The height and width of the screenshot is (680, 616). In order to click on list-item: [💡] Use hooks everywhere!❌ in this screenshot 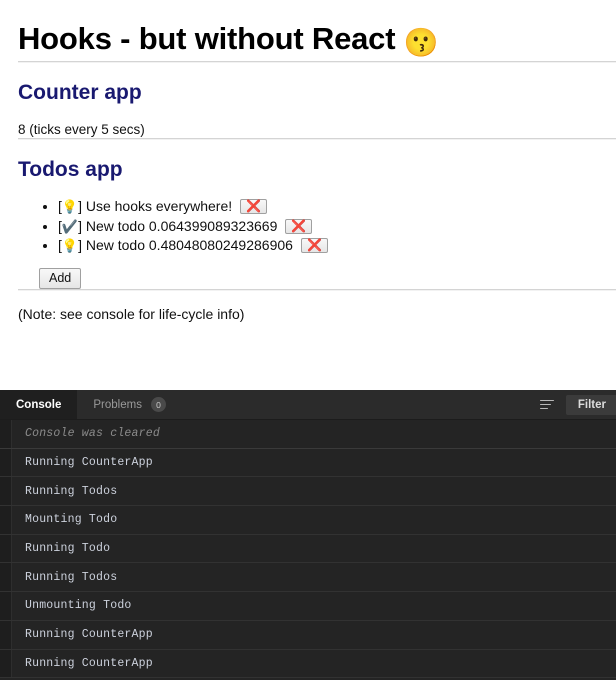, I will do `click(337, 207)`.